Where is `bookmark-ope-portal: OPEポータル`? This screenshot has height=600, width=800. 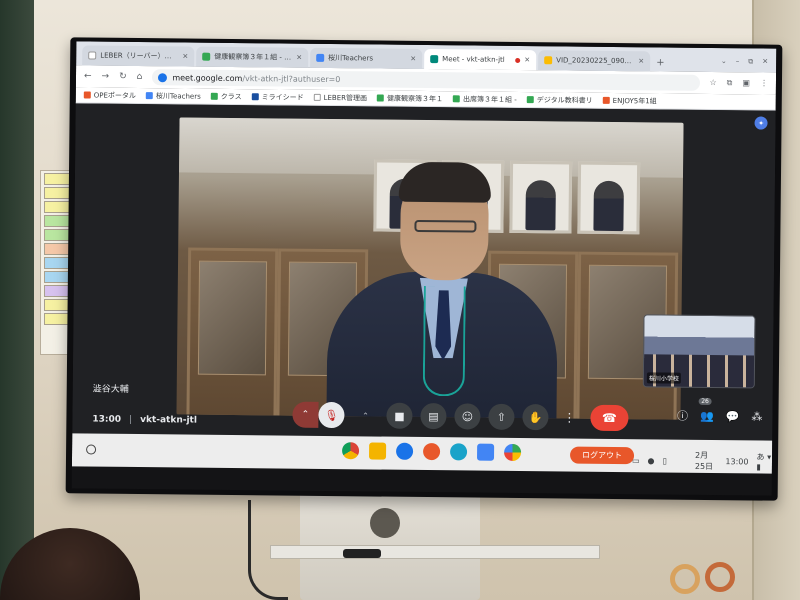 bookmark-ope-portal: OPEポータル is located at coordinates (109, 95).